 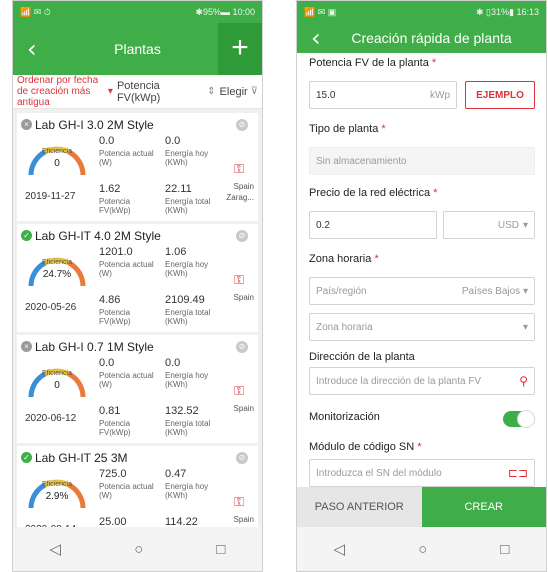 What do you see at coordinates (50, 196) in the screenshot?
I see `creation-date: 2019-11-27` at bounding box center [50, 196].